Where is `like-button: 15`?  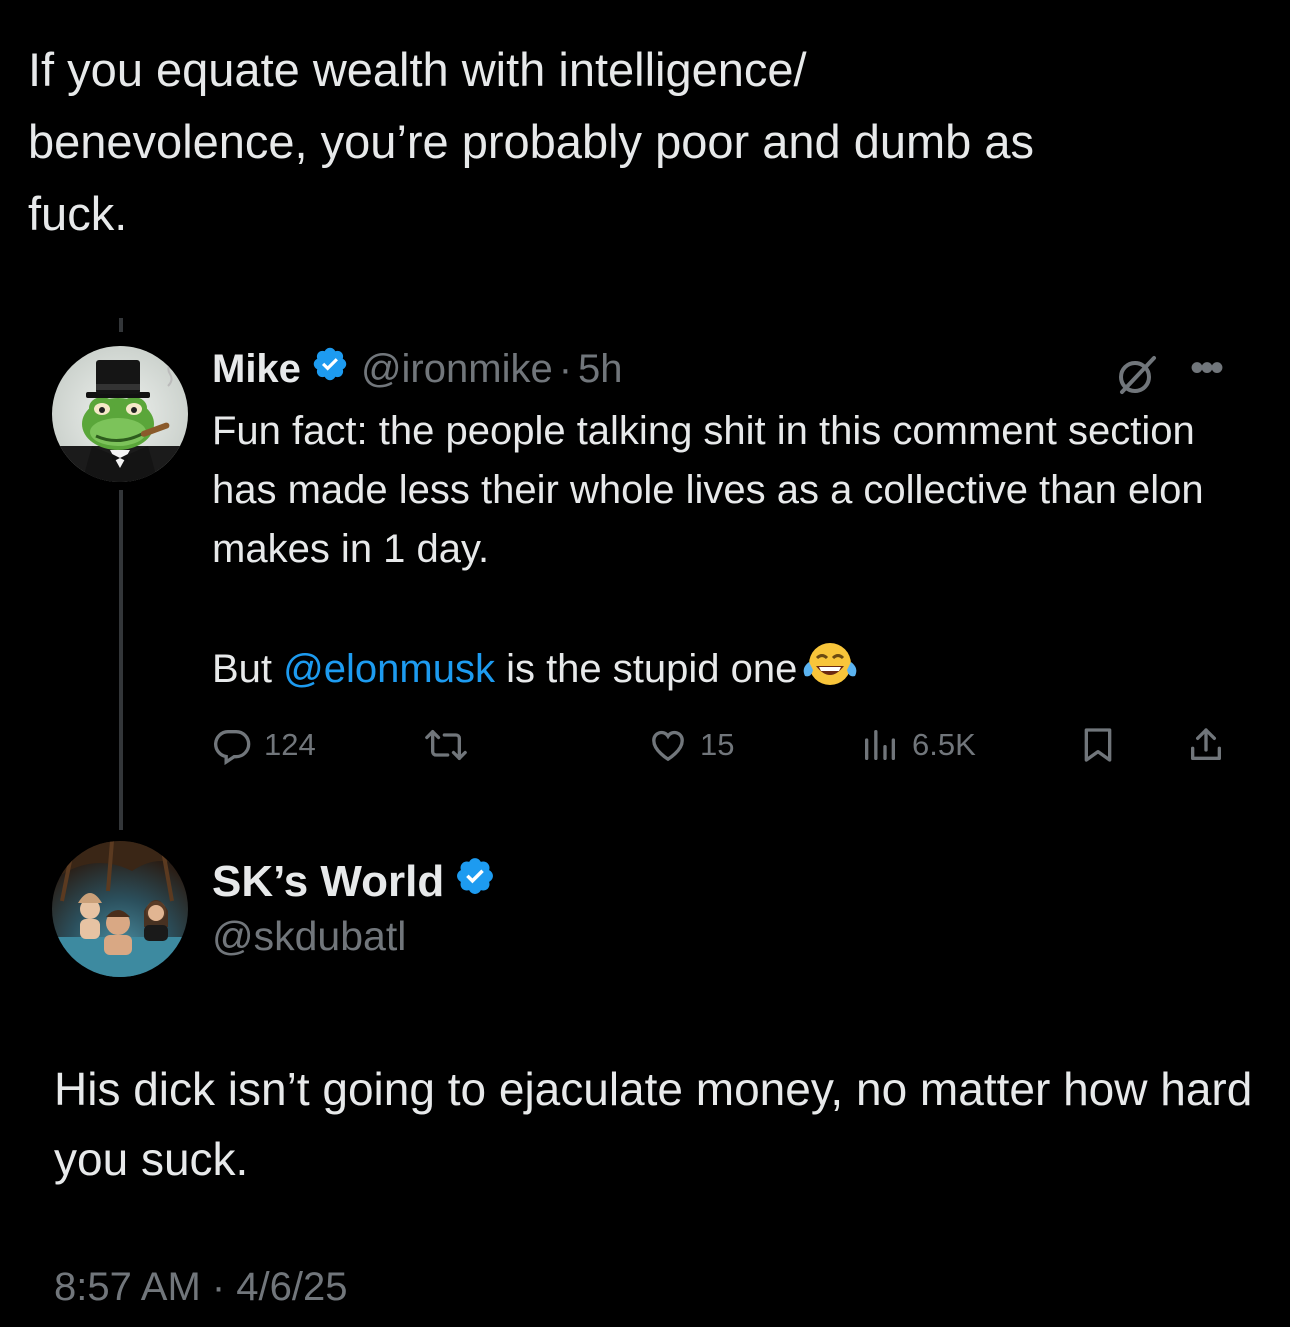 like-button: 15 is located at coordinates (691, 745).